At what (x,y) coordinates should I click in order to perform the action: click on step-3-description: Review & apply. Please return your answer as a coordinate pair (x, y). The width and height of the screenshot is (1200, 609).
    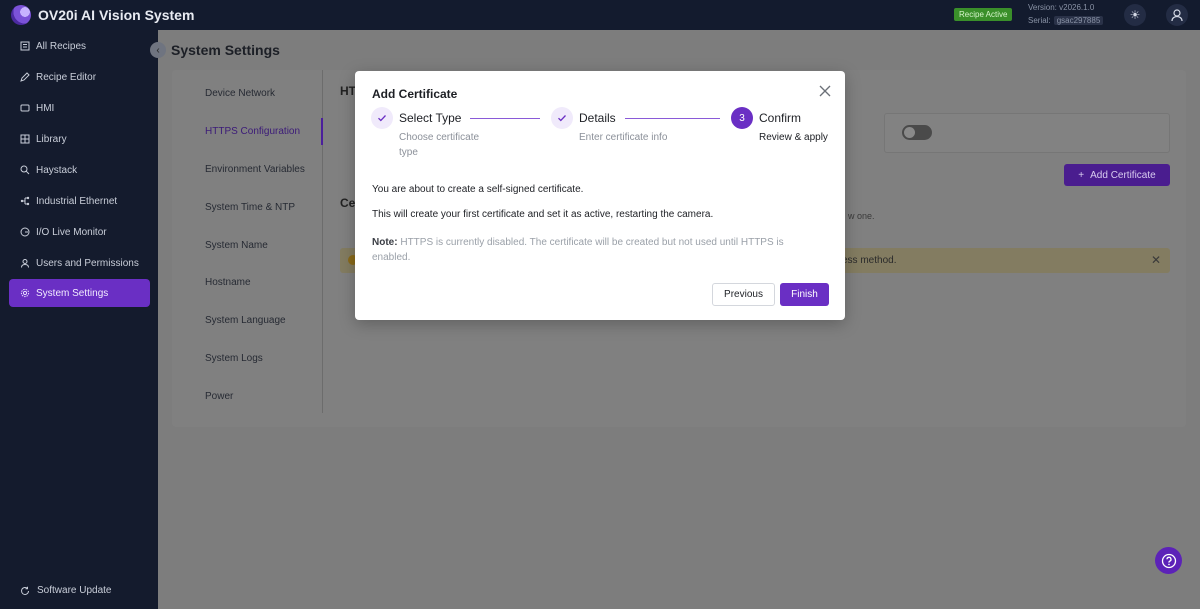
    Looking at the image, I should click on (793, 137).